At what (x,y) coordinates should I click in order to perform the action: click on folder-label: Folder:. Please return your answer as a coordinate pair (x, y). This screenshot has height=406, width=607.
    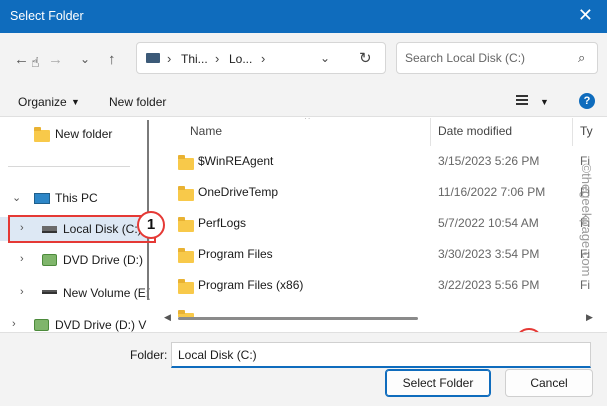
    Looking at the image, I should click on (149, 355).